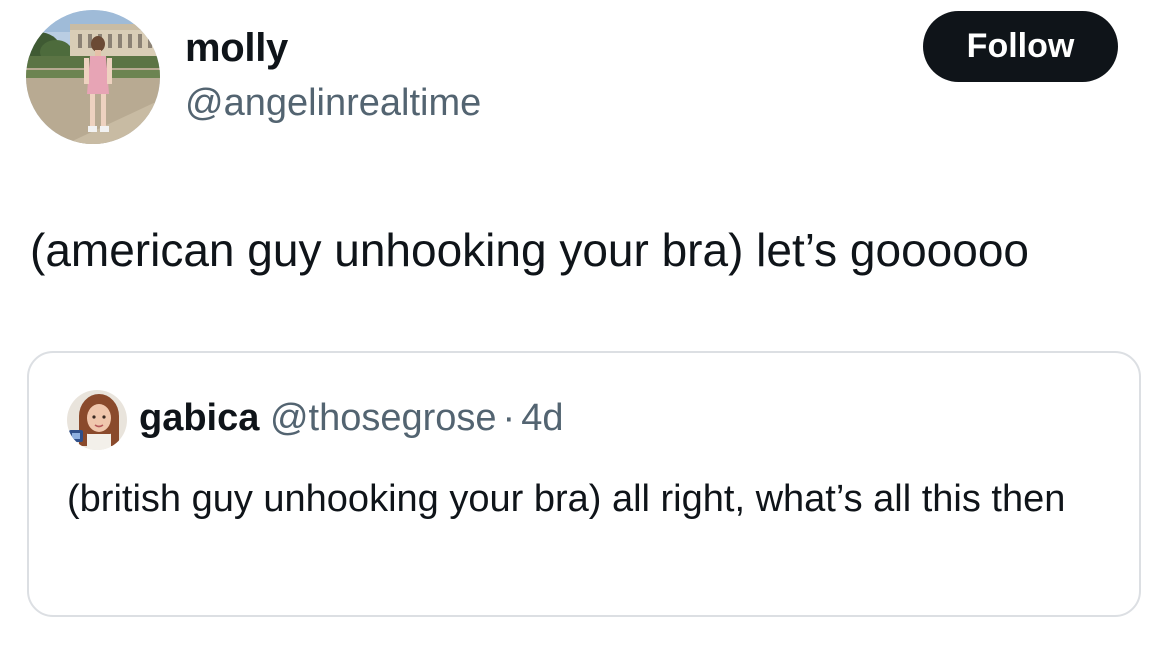  I want to click on author-display-name: molly, so click(236, 48).